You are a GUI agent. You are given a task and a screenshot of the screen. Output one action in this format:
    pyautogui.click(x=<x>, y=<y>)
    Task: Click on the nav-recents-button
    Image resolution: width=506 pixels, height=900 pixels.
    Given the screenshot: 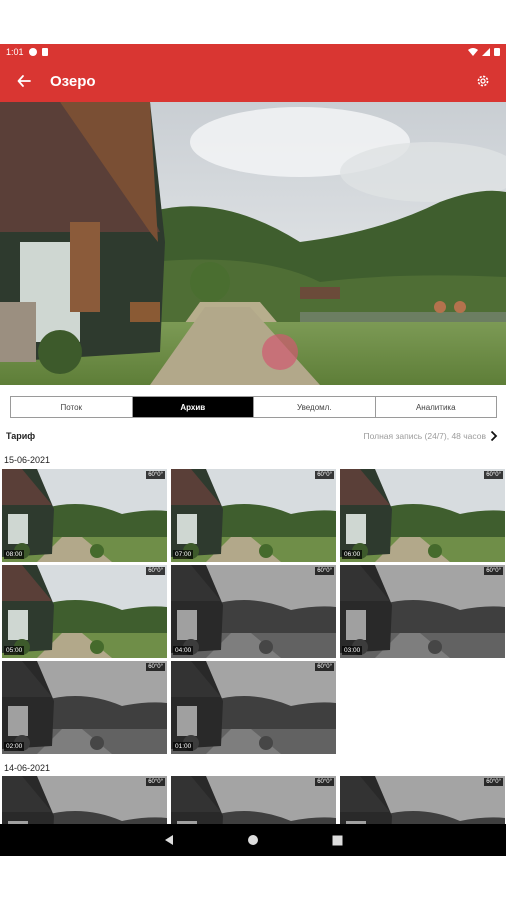 What is the action you would take?
    pyautogui.click(x=337, y=840)
    